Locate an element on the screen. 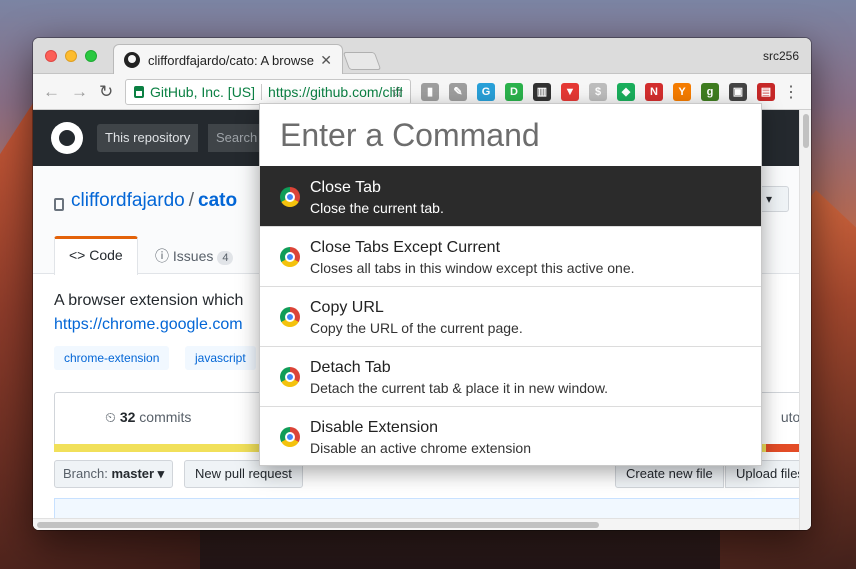 This screenshot has height=569, width=856. repo-title: cliffordfajardo / cato is located at coordinates (154, 201).